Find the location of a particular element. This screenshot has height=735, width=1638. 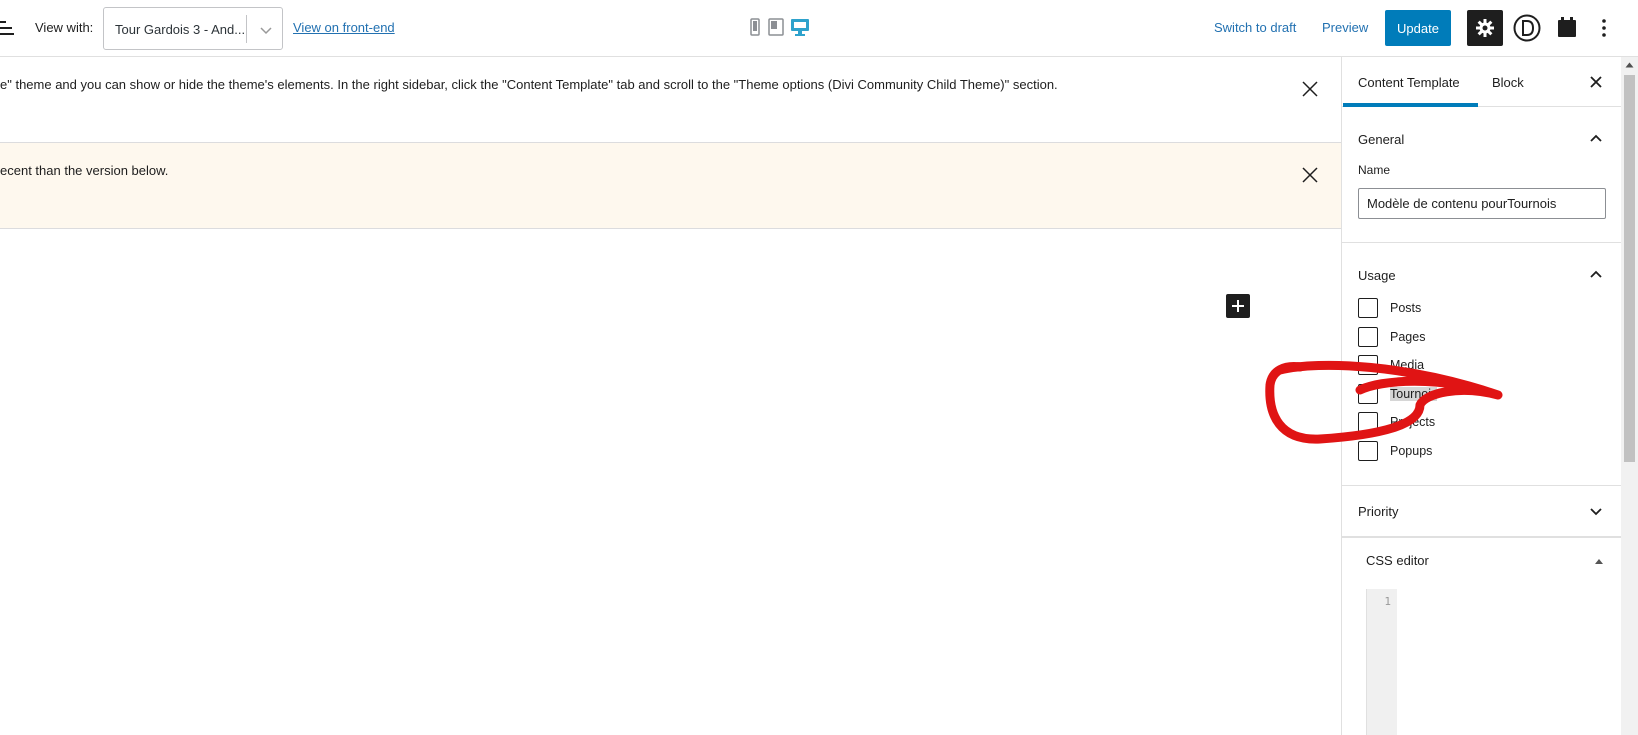

panel-usage-title: Usage is located at coordinates (1377, 275).